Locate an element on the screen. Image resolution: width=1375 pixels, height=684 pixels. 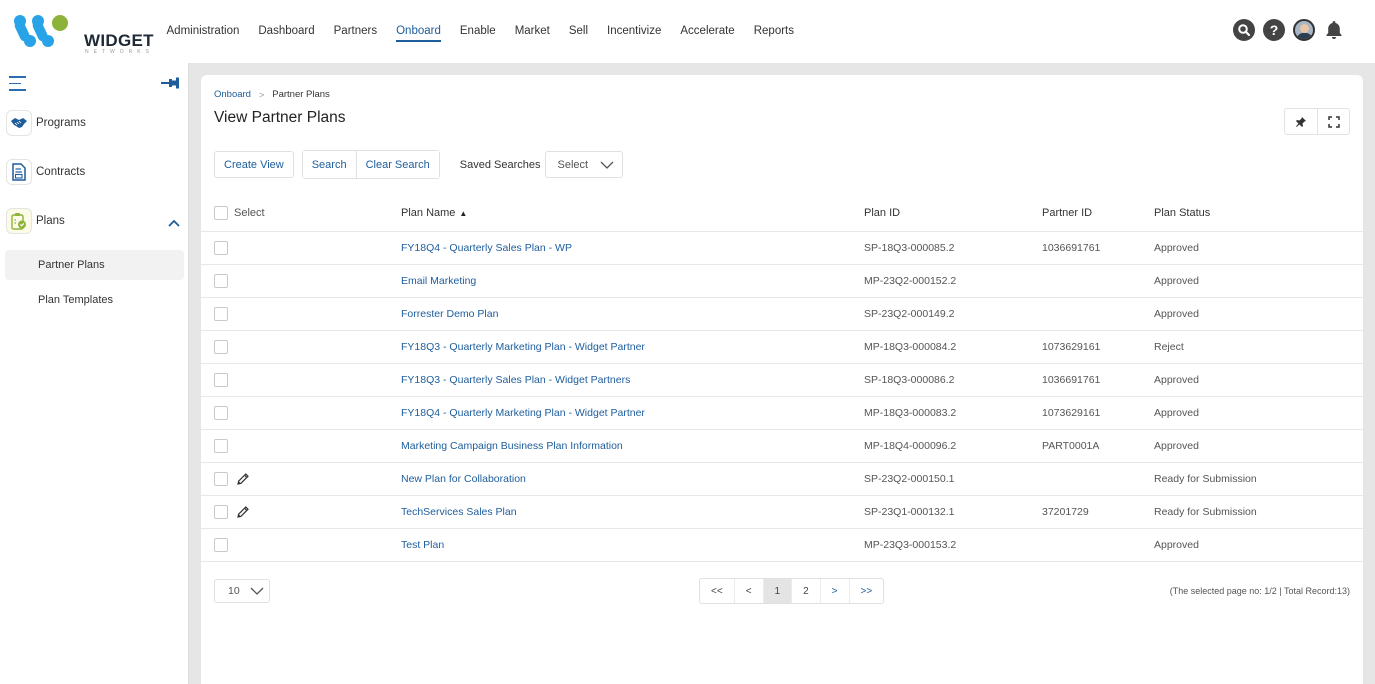
plan-name-link: TechServices Sales Plan is located at coordinates (459, 512).